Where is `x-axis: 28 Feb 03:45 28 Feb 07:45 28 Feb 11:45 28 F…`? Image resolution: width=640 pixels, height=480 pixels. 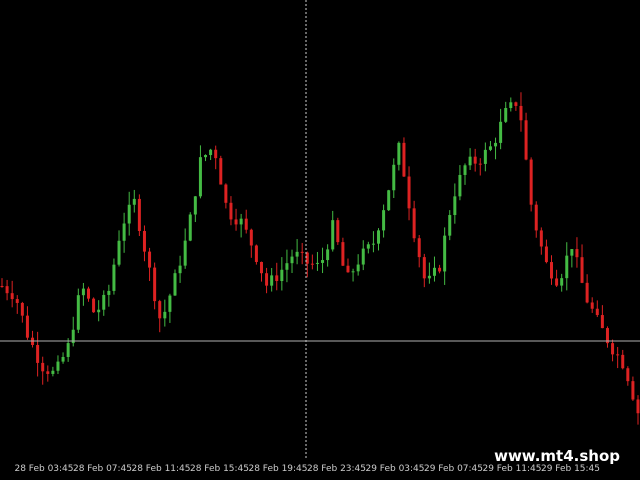
x-axis: 28 Feb 03:45 28 Feb 07:45 28 Feb 11:45 28 F… is located at coordinates (307, 469).